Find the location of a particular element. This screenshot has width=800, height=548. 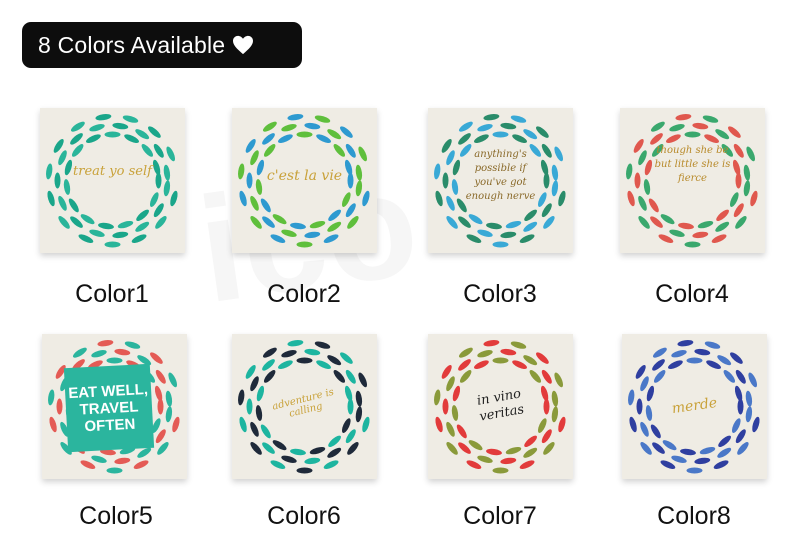

pillow-quote: EAT WELL, TRAVEL OFTEN is located at coordinates (109, 408).